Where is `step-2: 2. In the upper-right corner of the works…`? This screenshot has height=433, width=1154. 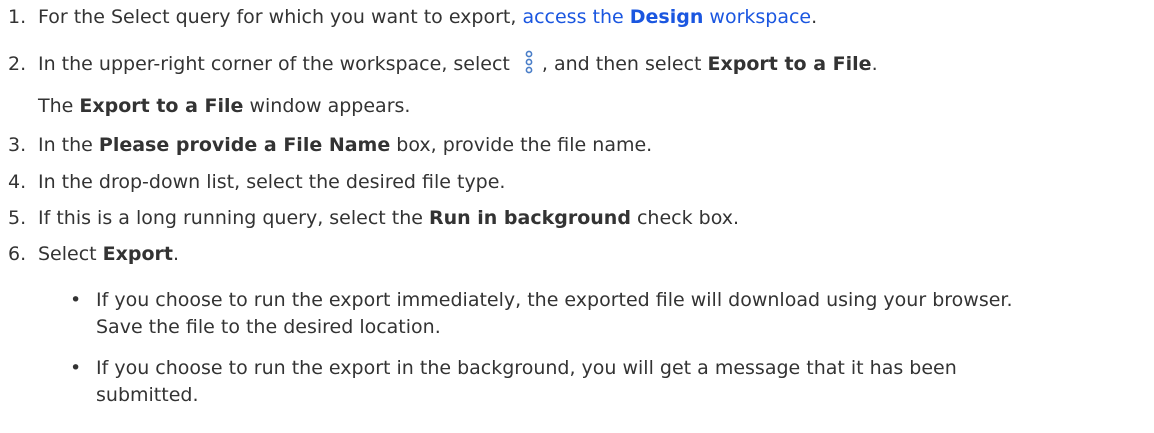 step-2: 2. In the upper-right corner of the works… is located at coordinates (443, 63).